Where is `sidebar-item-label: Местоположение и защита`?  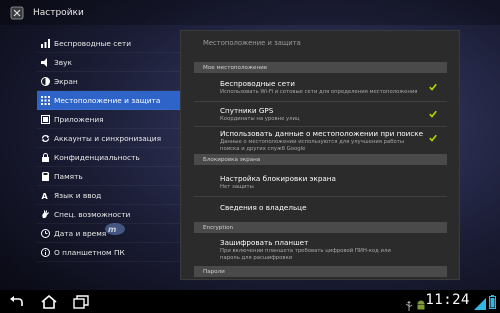 sidebar-item-label: Местоположение и защита is located at coordinates (107, 100).